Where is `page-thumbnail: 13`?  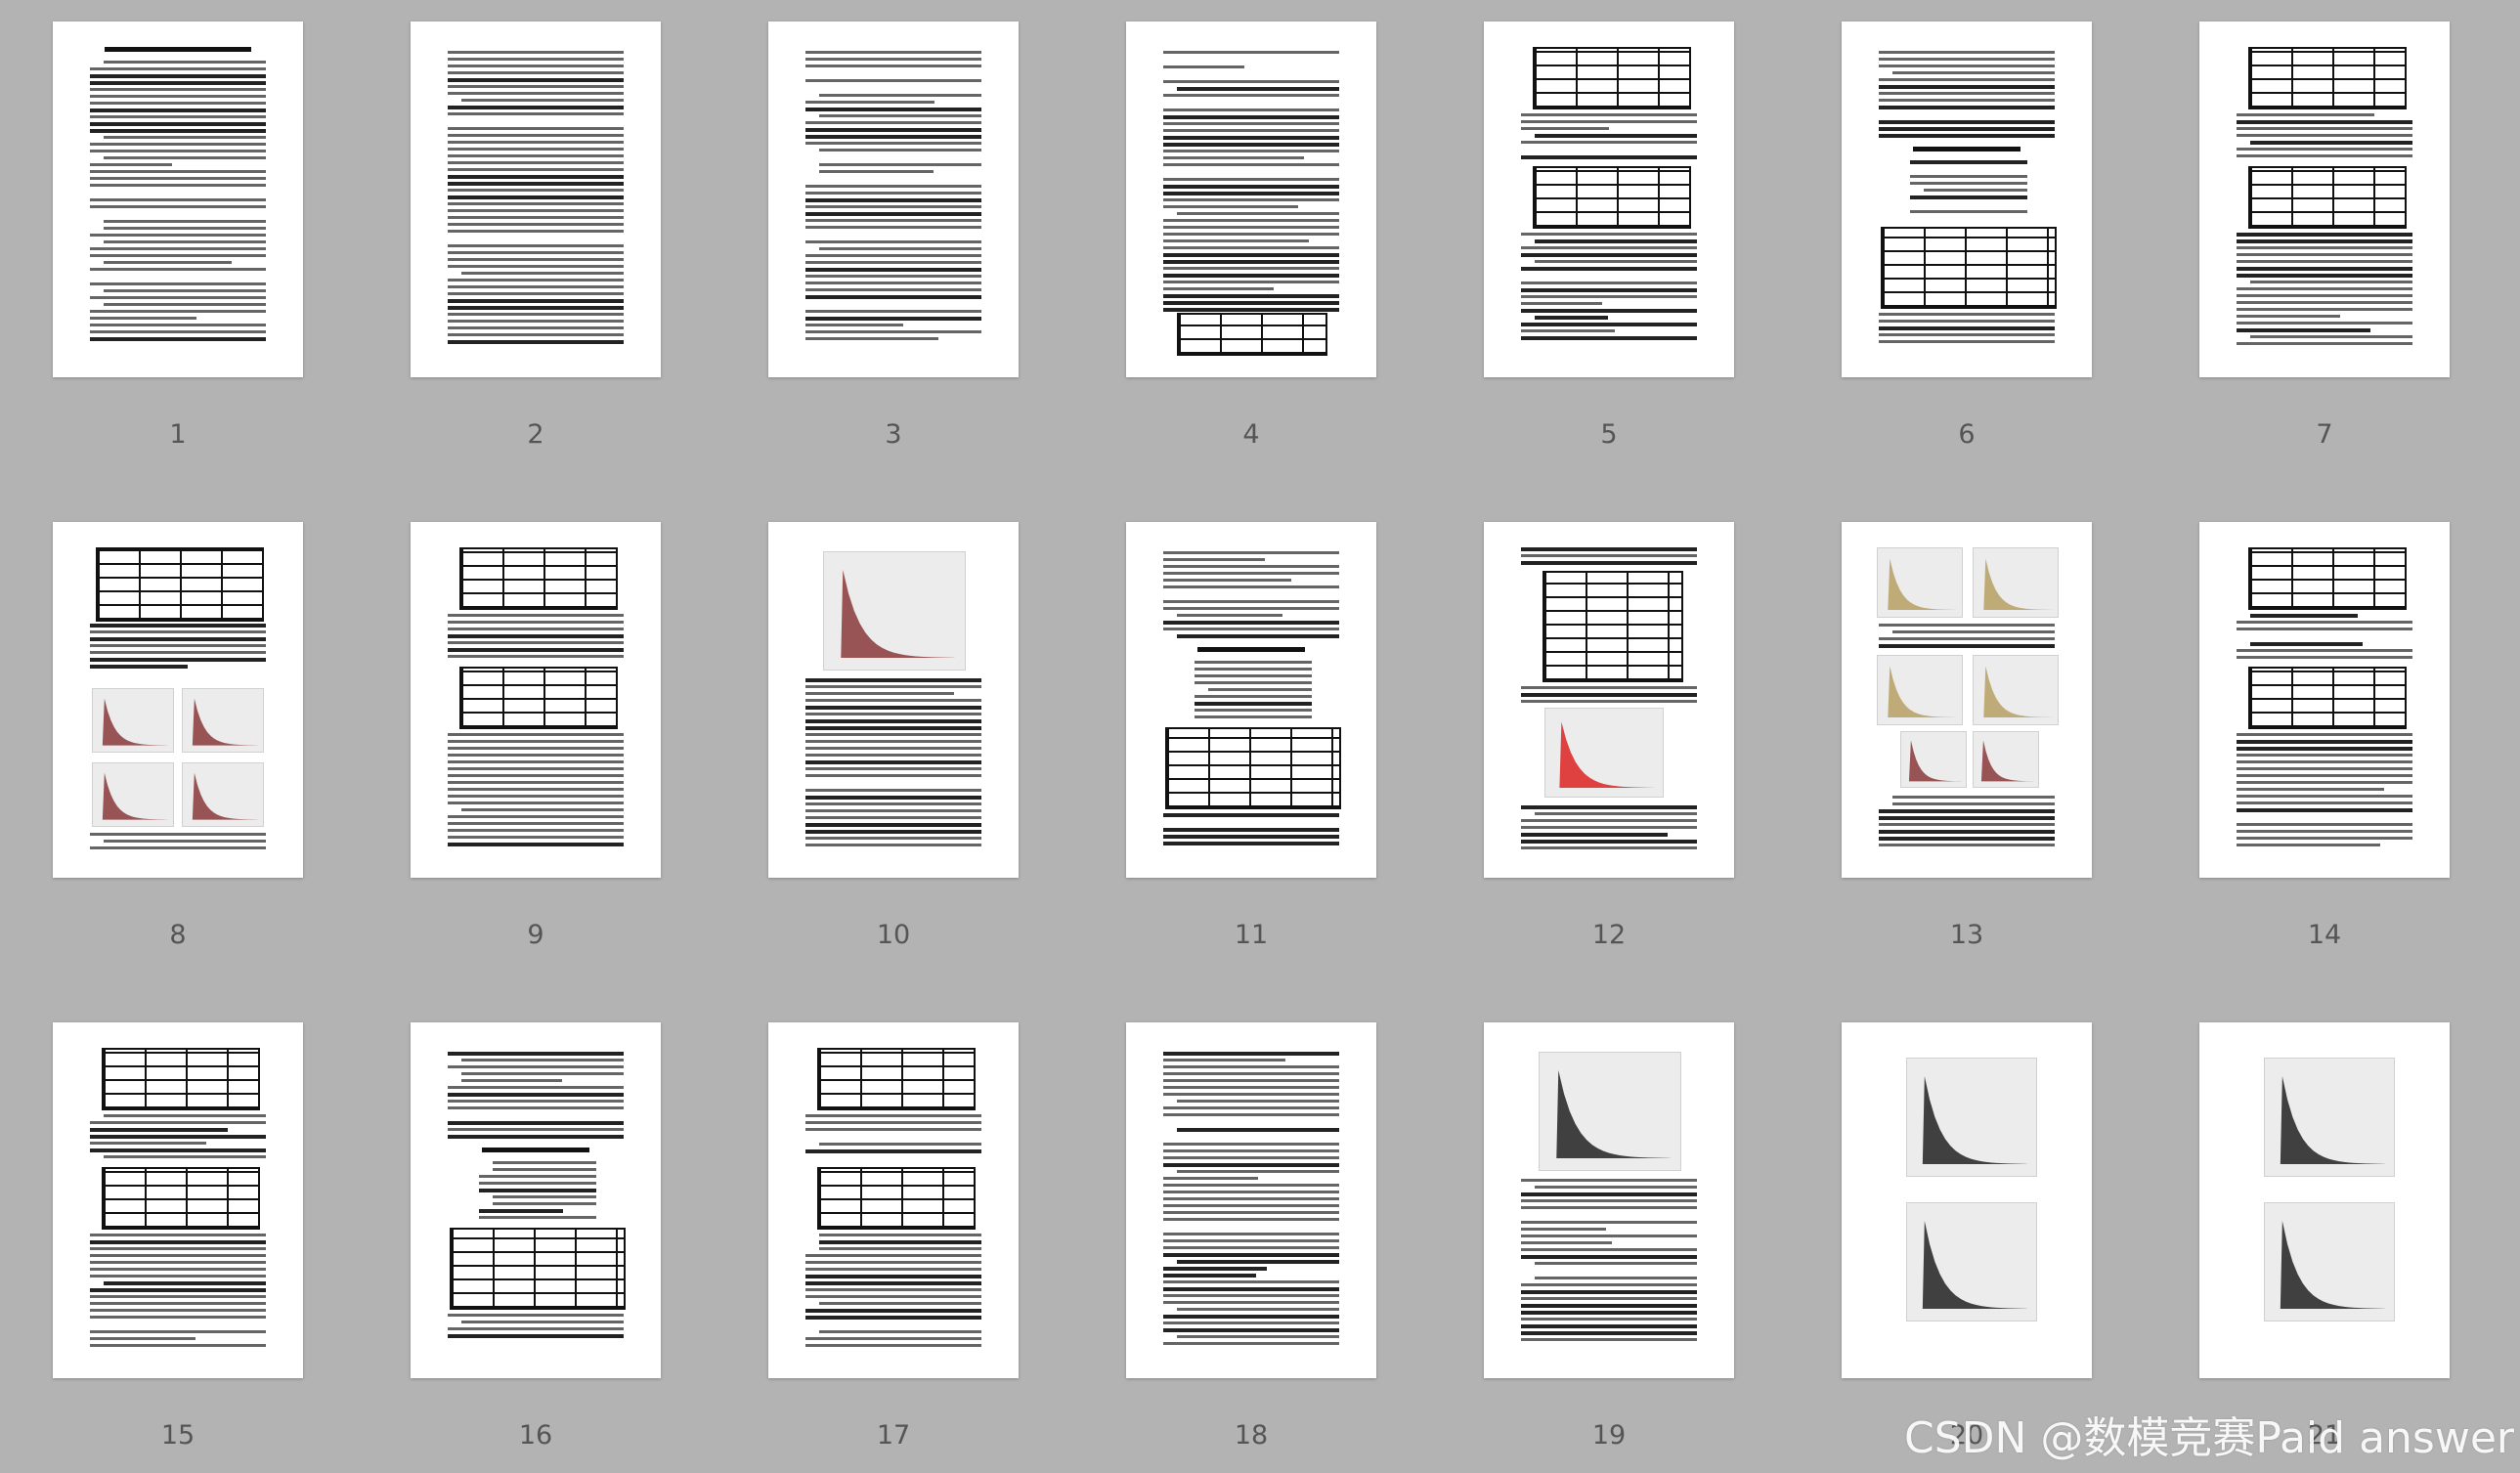
page-thumbnail: 13 is located at coordinates (1967, 736).